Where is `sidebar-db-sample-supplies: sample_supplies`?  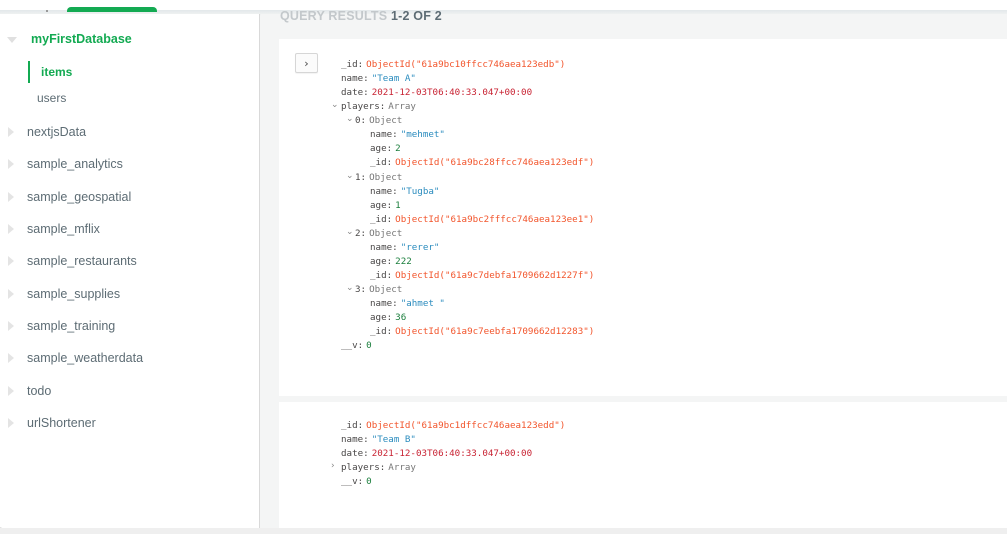
sidebar-db-sample-supplies: sample_supplies is located at coordinates (129, 294).